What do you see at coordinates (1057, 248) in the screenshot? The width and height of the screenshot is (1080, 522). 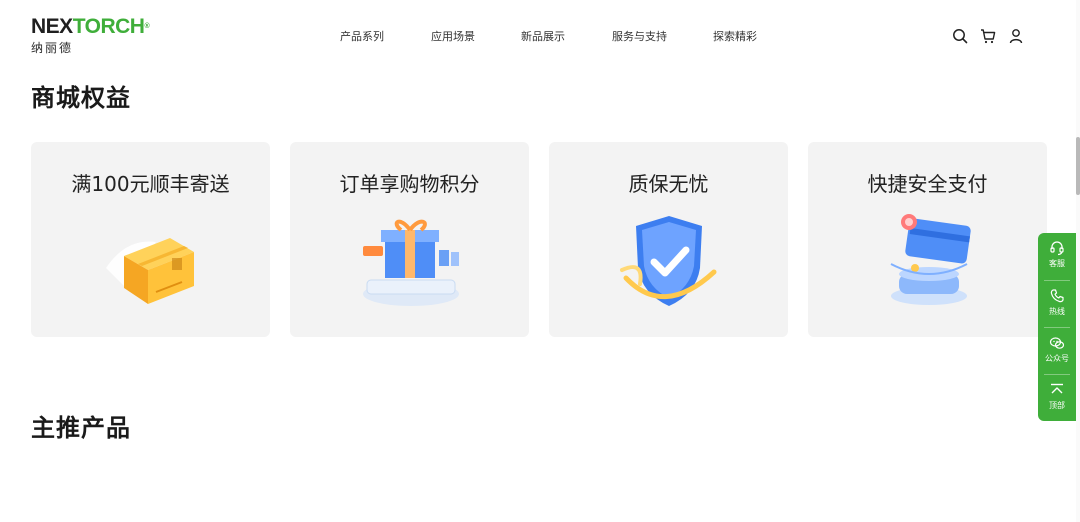 I see `customer-service-icon` at bounding box center [1057, 248].